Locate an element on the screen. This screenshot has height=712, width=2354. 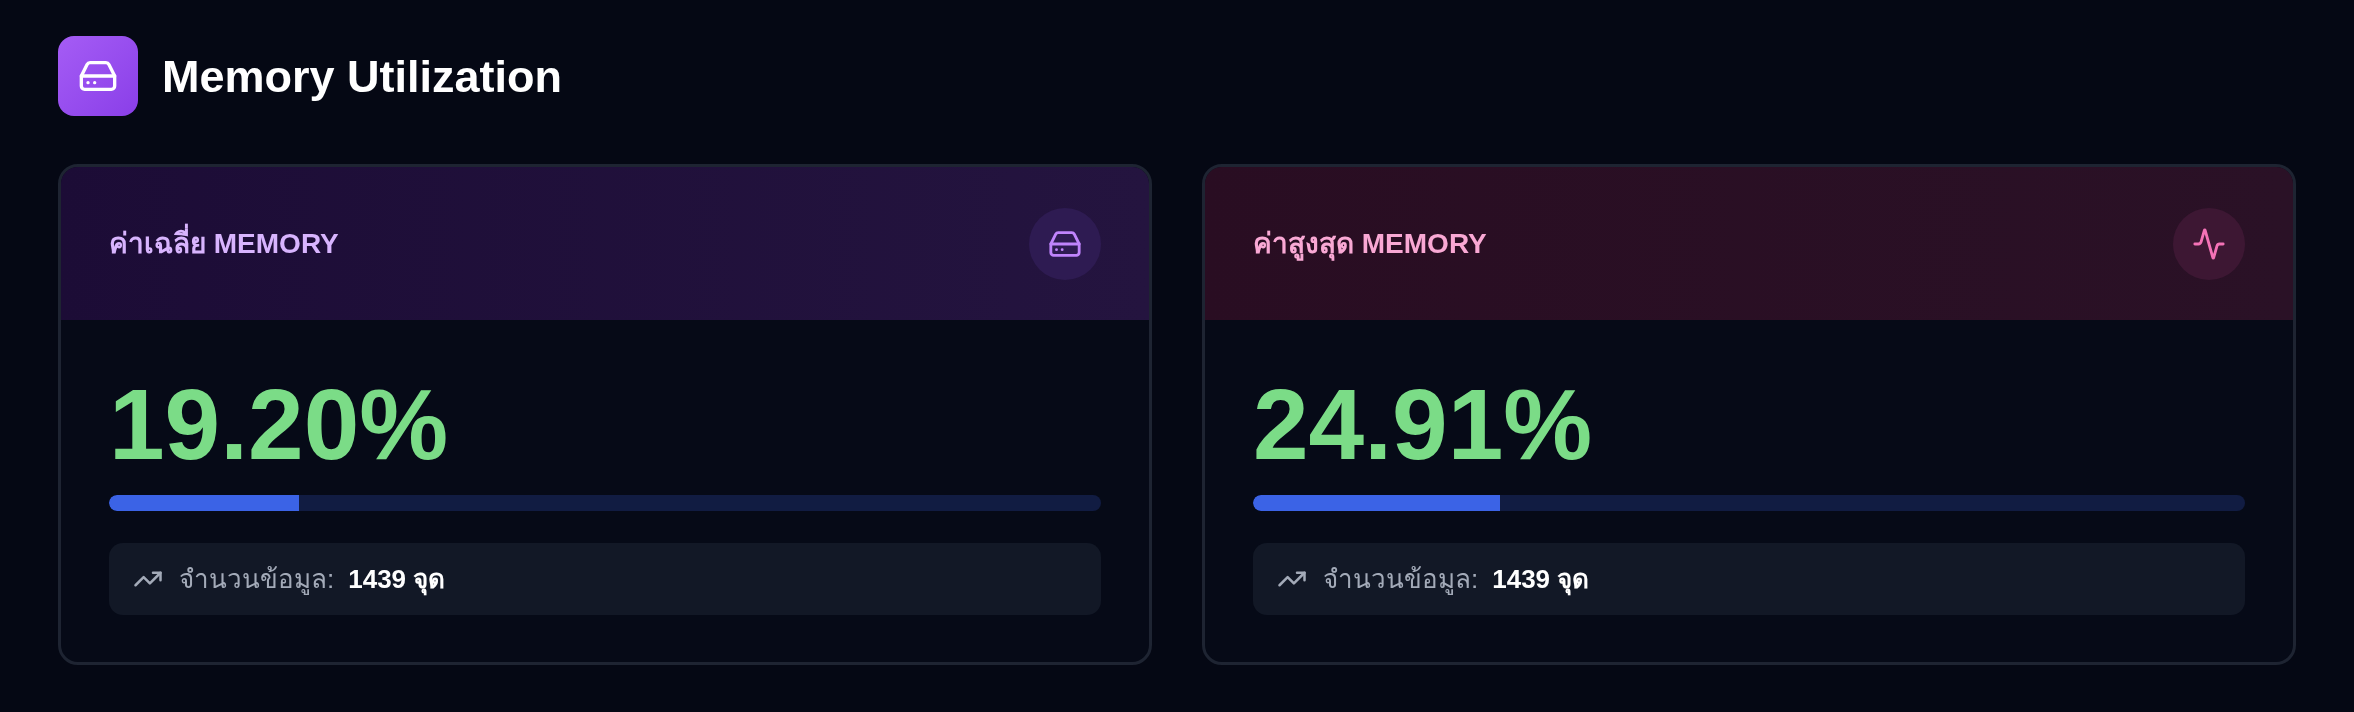
card-title: ค่าเฉลี่ย MEMORY is located at coordinates (224, 243).